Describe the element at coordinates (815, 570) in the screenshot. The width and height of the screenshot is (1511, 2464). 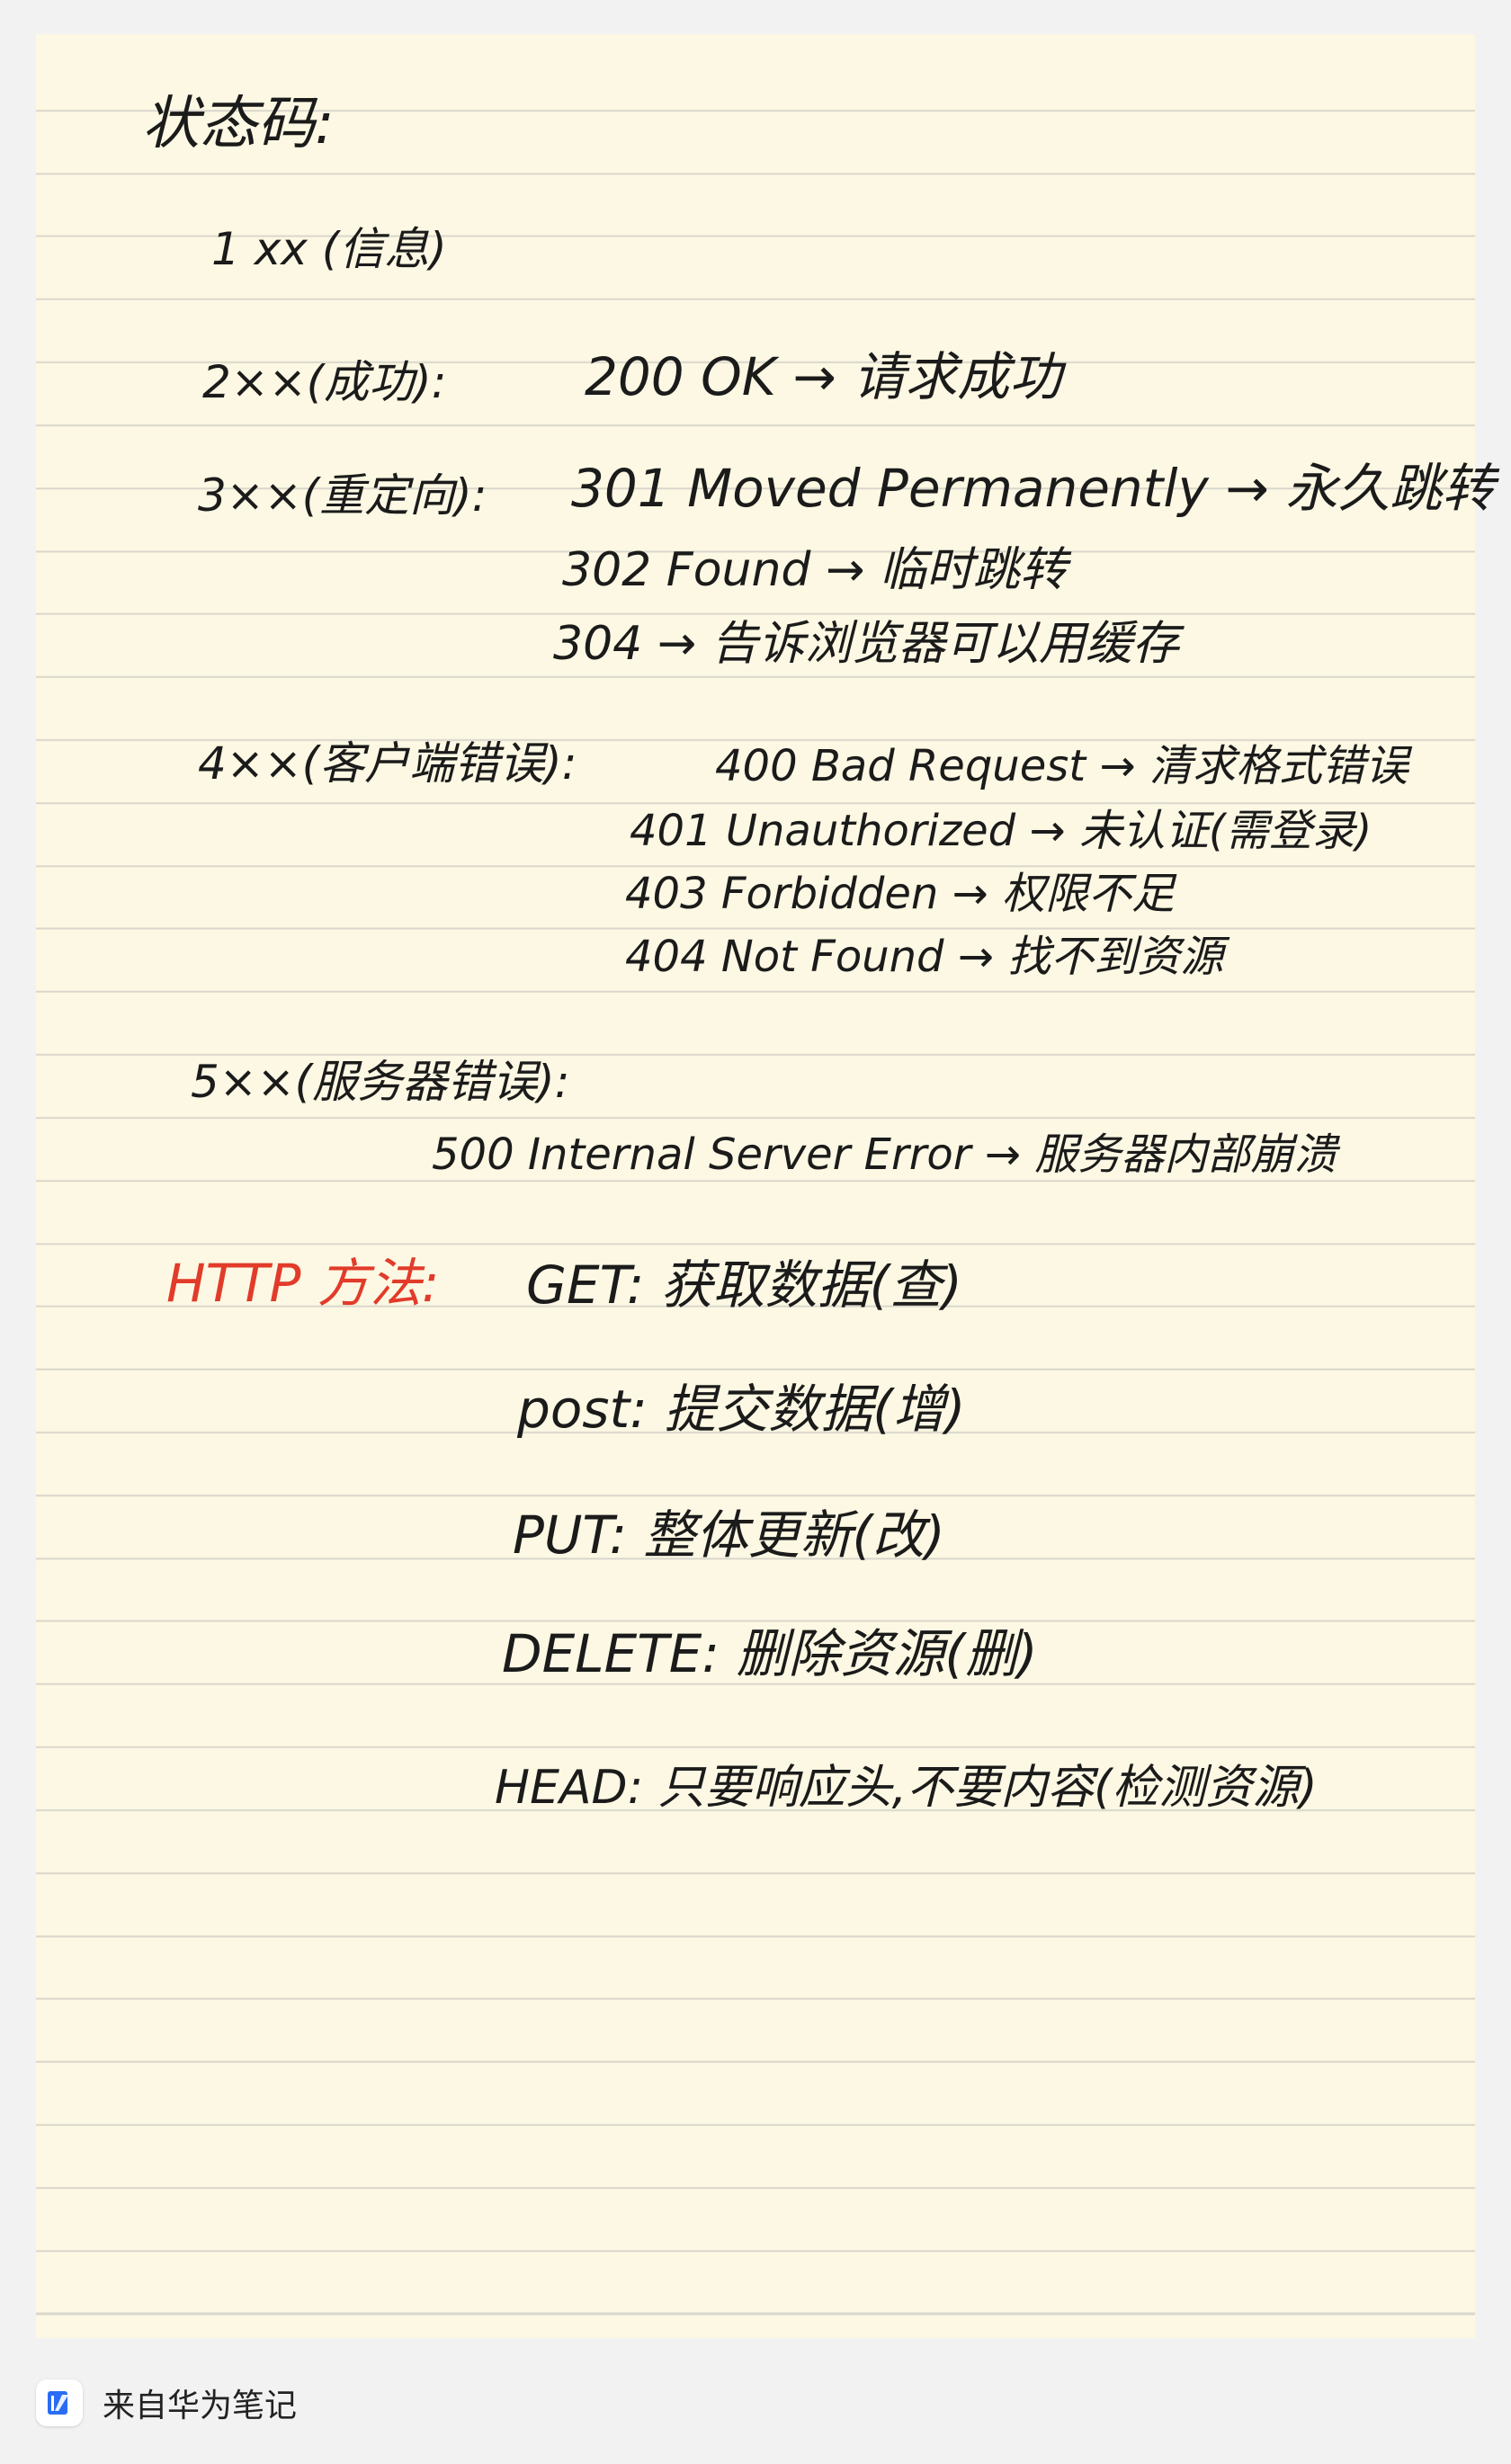
I see `status-302-line: 302 Found → 临时跳转` at that location.